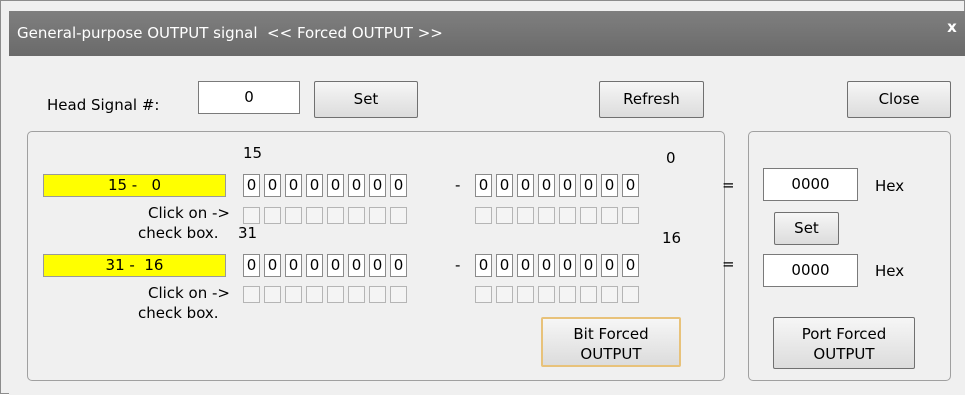 This screenshot has width=965, height=395. I want to click on bit-7-checkbox, so click(483, 215).